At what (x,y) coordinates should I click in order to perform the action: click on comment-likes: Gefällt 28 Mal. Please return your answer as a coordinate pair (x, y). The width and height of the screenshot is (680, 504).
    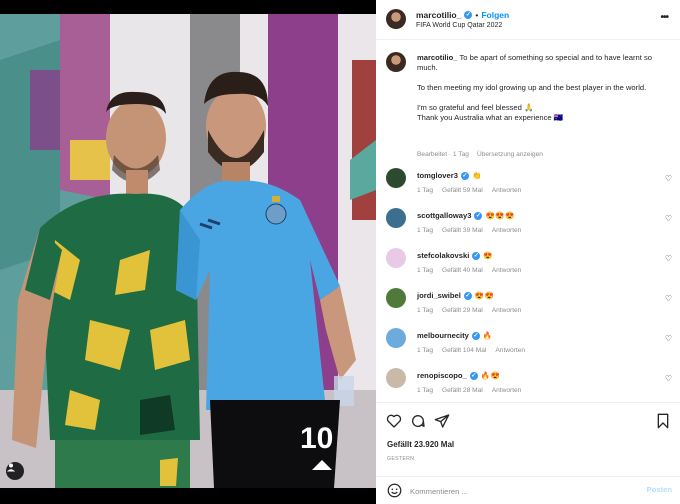
    Looking at the image, I should click on (462, 390).